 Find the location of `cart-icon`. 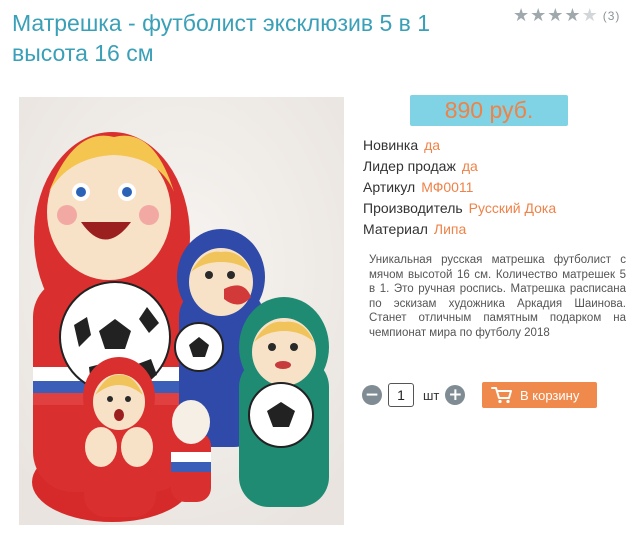

cart-icon is located at coordinates (501, 395).